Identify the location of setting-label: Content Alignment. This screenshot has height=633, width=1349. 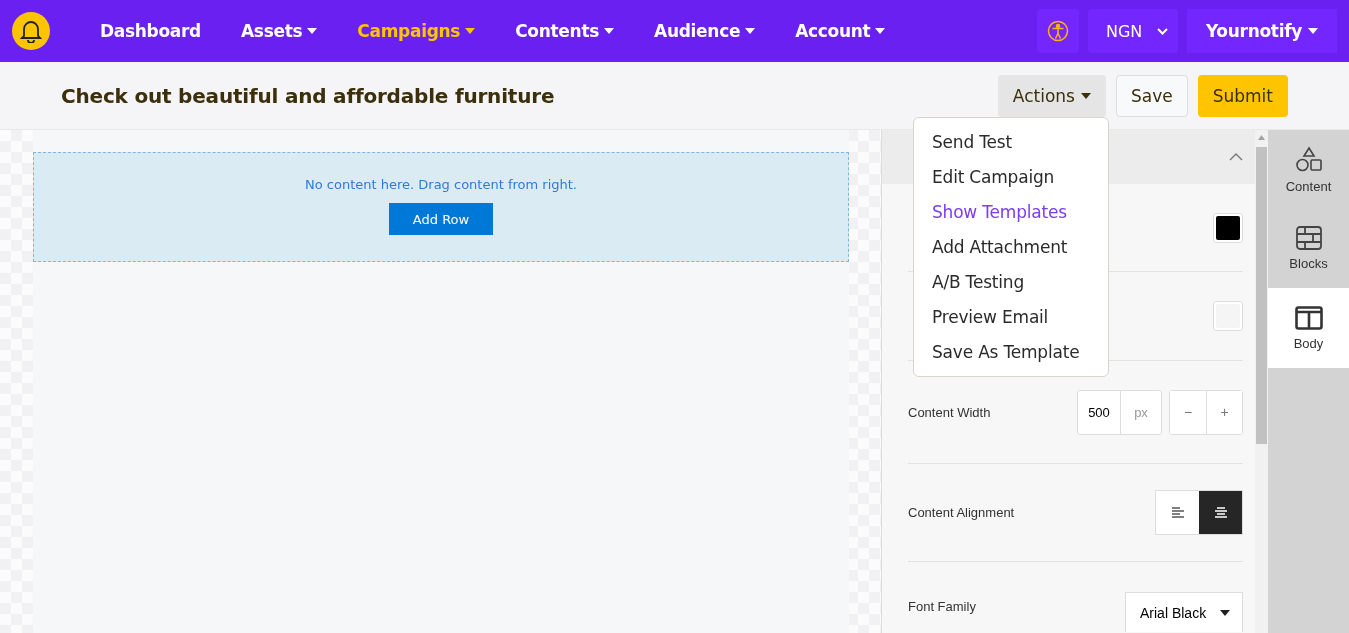
(961, 512).